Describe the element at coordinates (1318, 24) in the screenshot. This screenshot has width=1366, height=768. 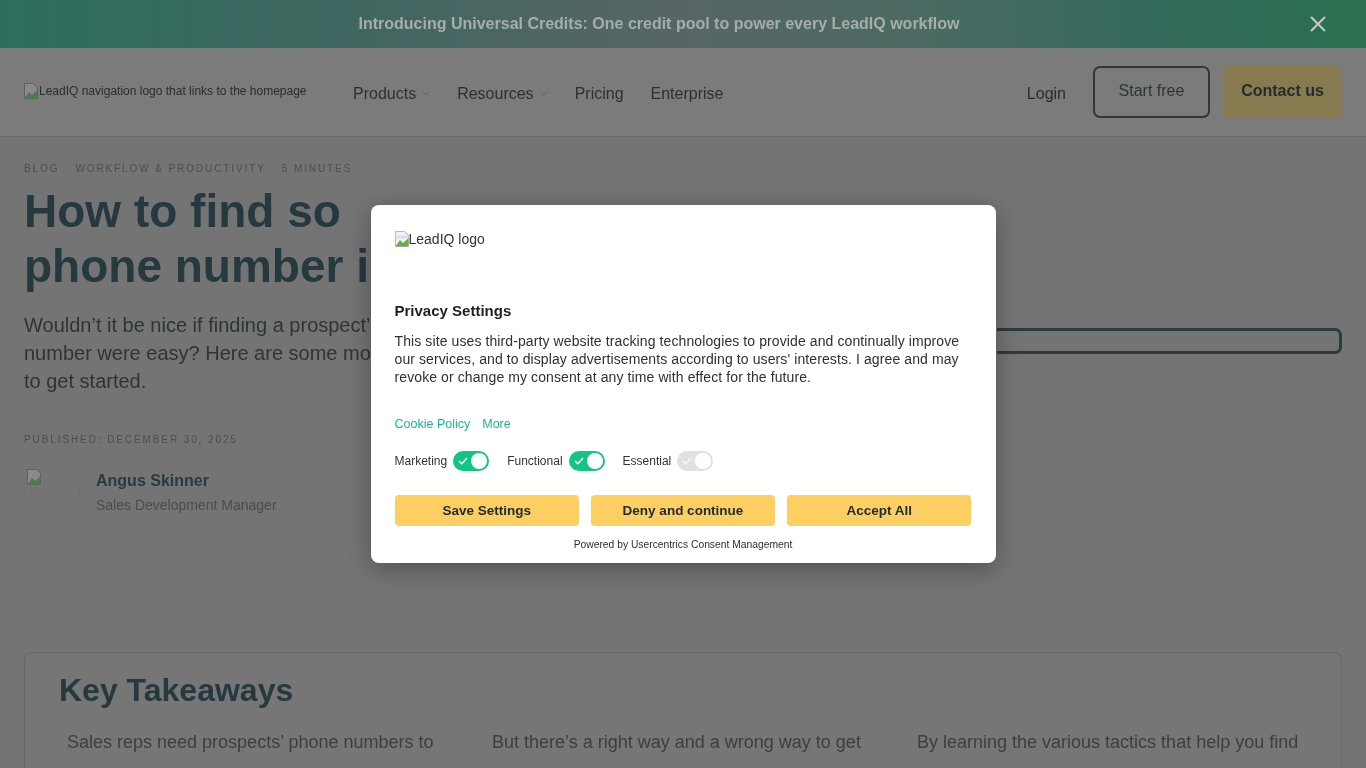
I see `close-icon` at that location.